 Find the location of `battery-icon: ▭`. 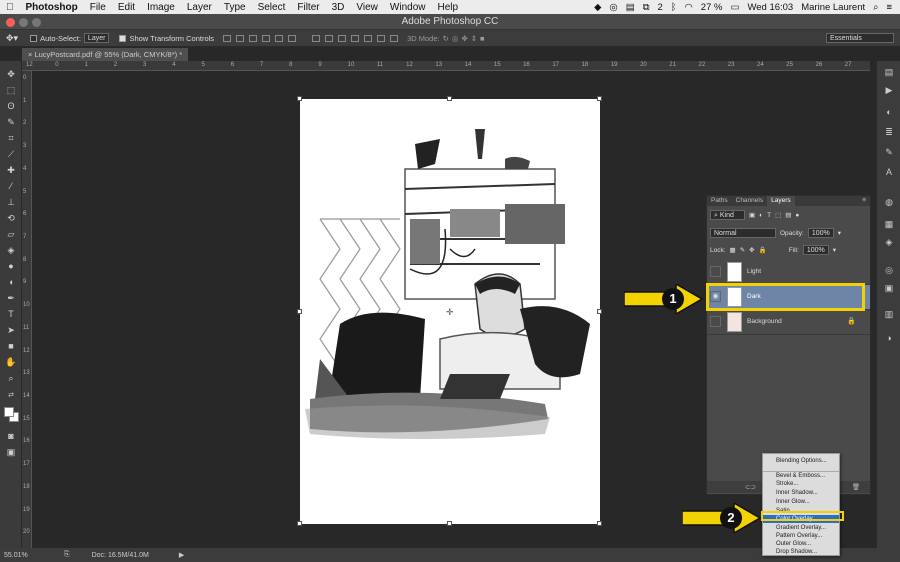

battery-icon: ▭ is located at coordinates (734, 7).